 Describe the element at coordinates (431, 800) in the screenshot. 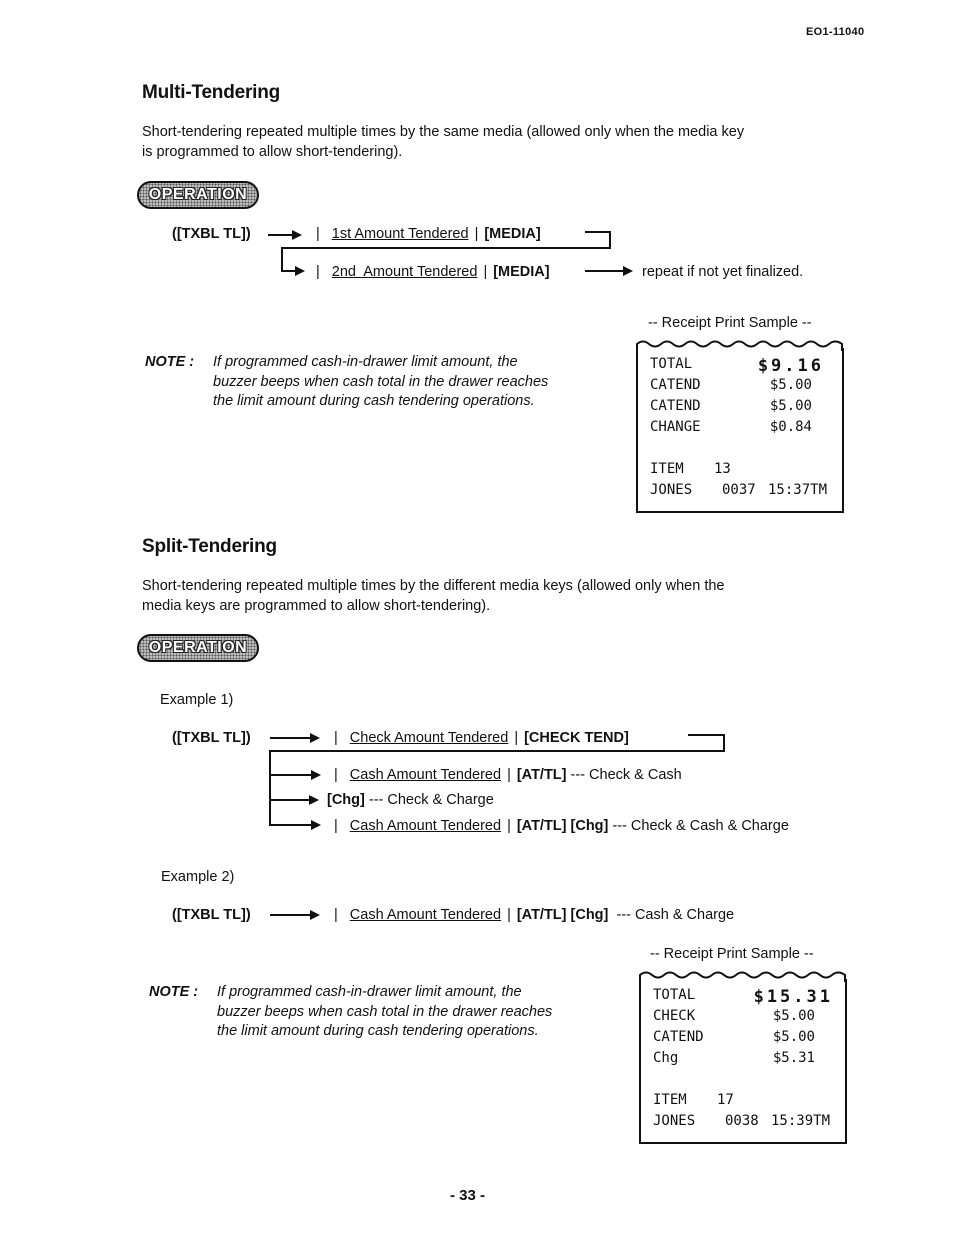

I see `branch-description: --- Check & Charge` at that location.